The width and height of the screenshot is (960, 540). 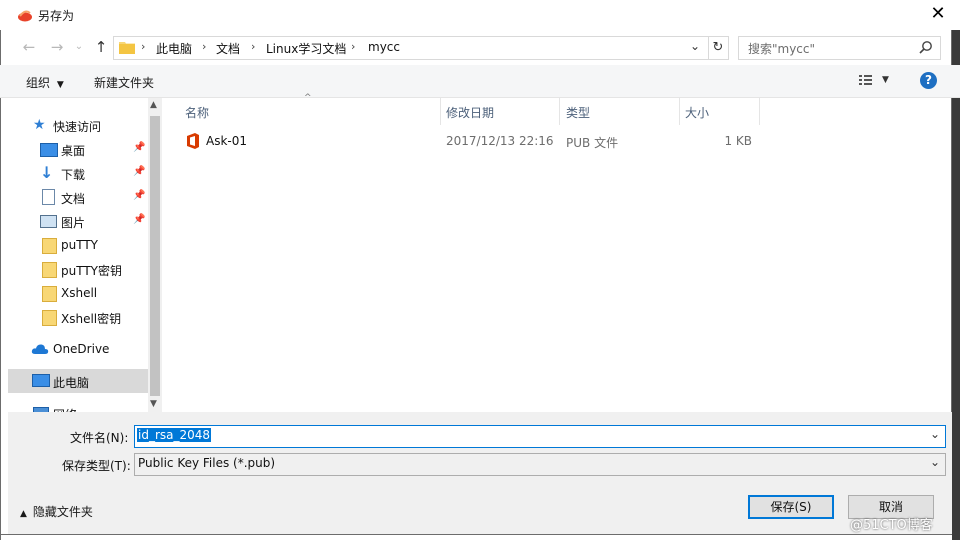 What do you see at coordinates (99, 438) in the screenshot?
I see `filename-label: 文件名(N):` at bounding box center [99, 438].